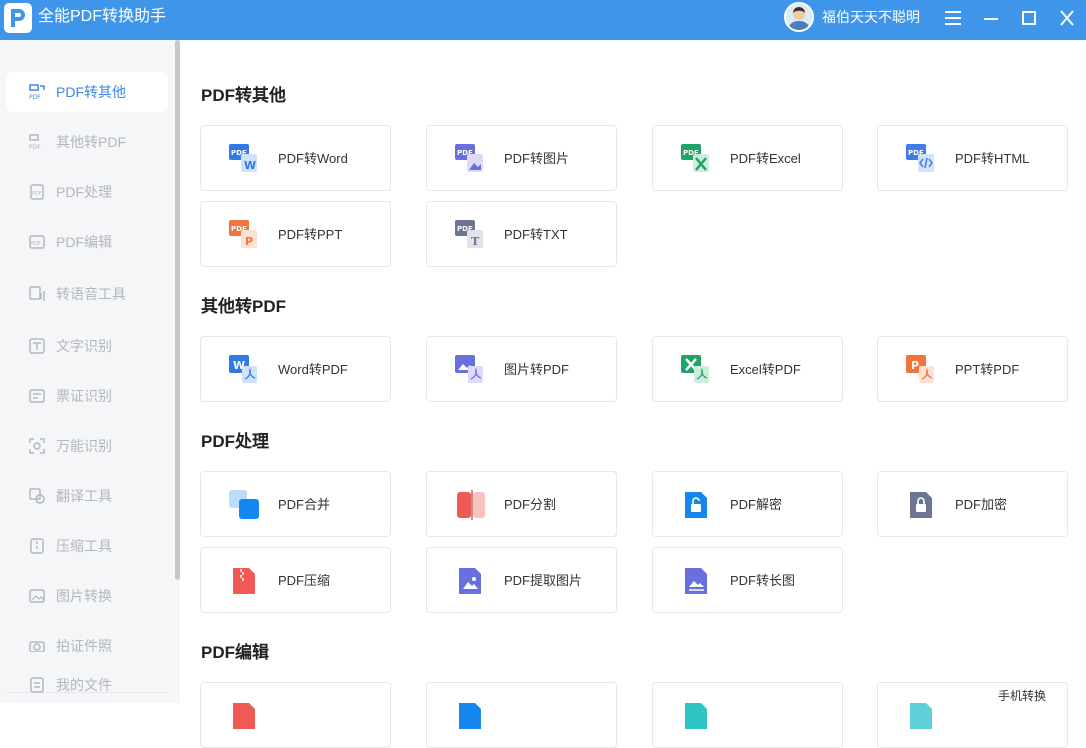 This screenshot has height=748, width=1086. I want to click on sidebar-item-translate: 翻译工具, so click(87, 496).